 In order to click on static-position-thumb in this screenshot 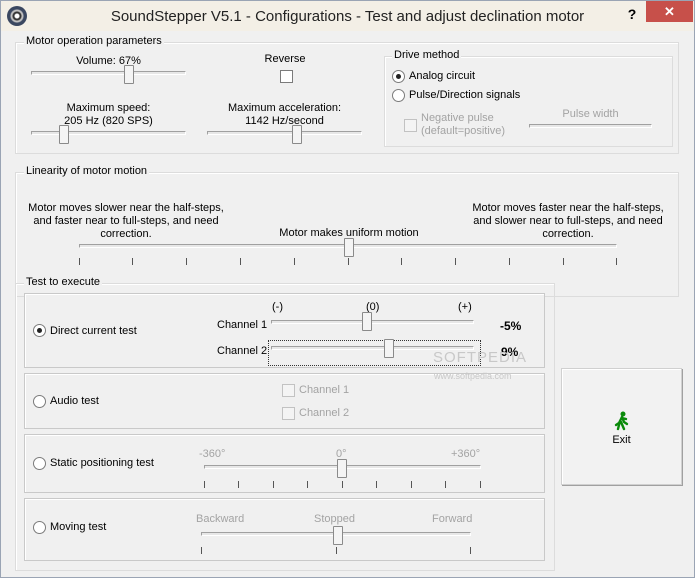, I will do `click(342, 468)`.